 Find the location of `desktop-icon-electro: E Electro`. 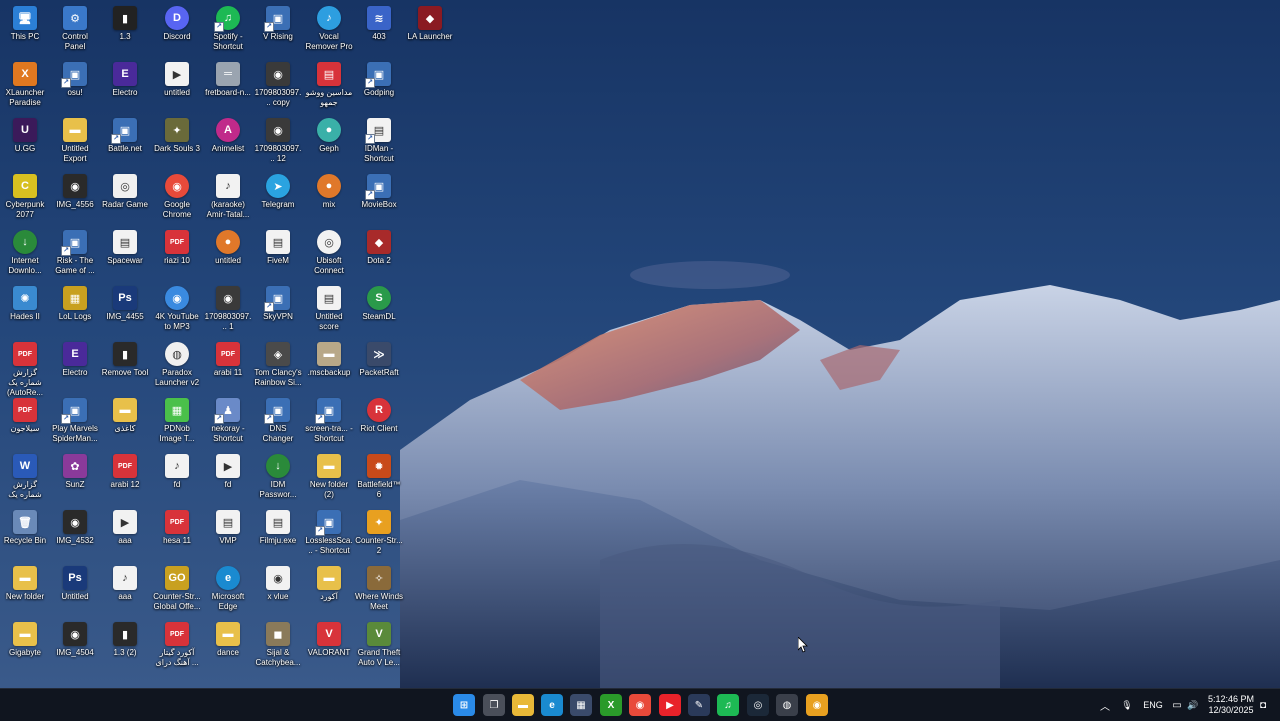

desktop-icon-electro: E Electro is located at coordinates (75, 367).